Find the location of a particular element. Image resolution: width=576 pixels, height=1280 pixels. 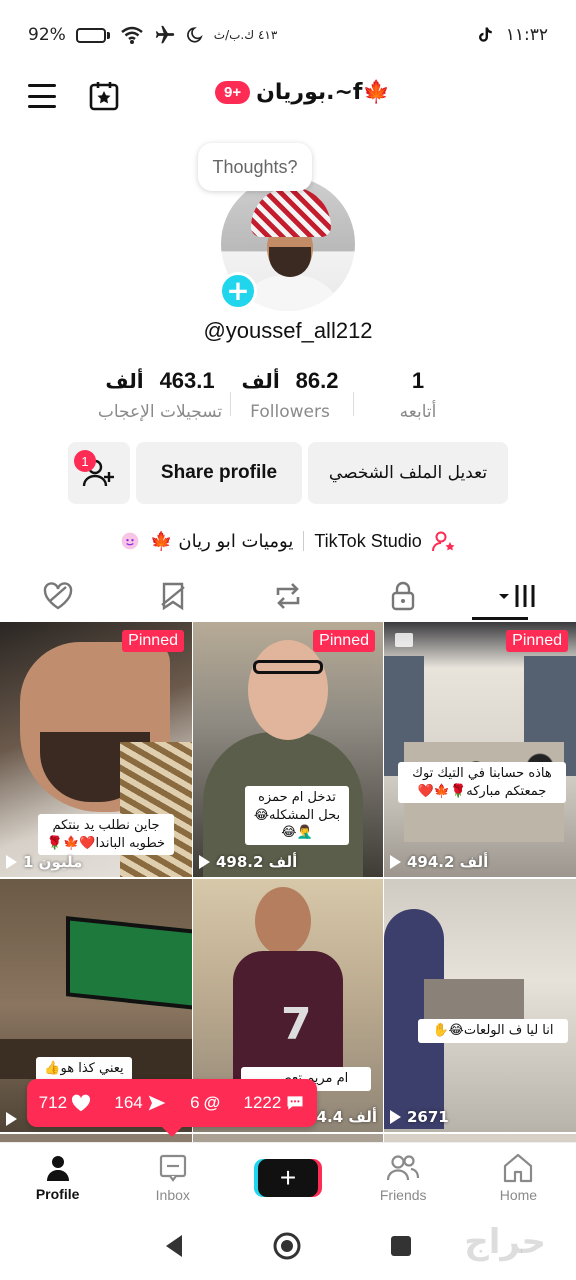

moon-icon is located at coordinates (194, 35).